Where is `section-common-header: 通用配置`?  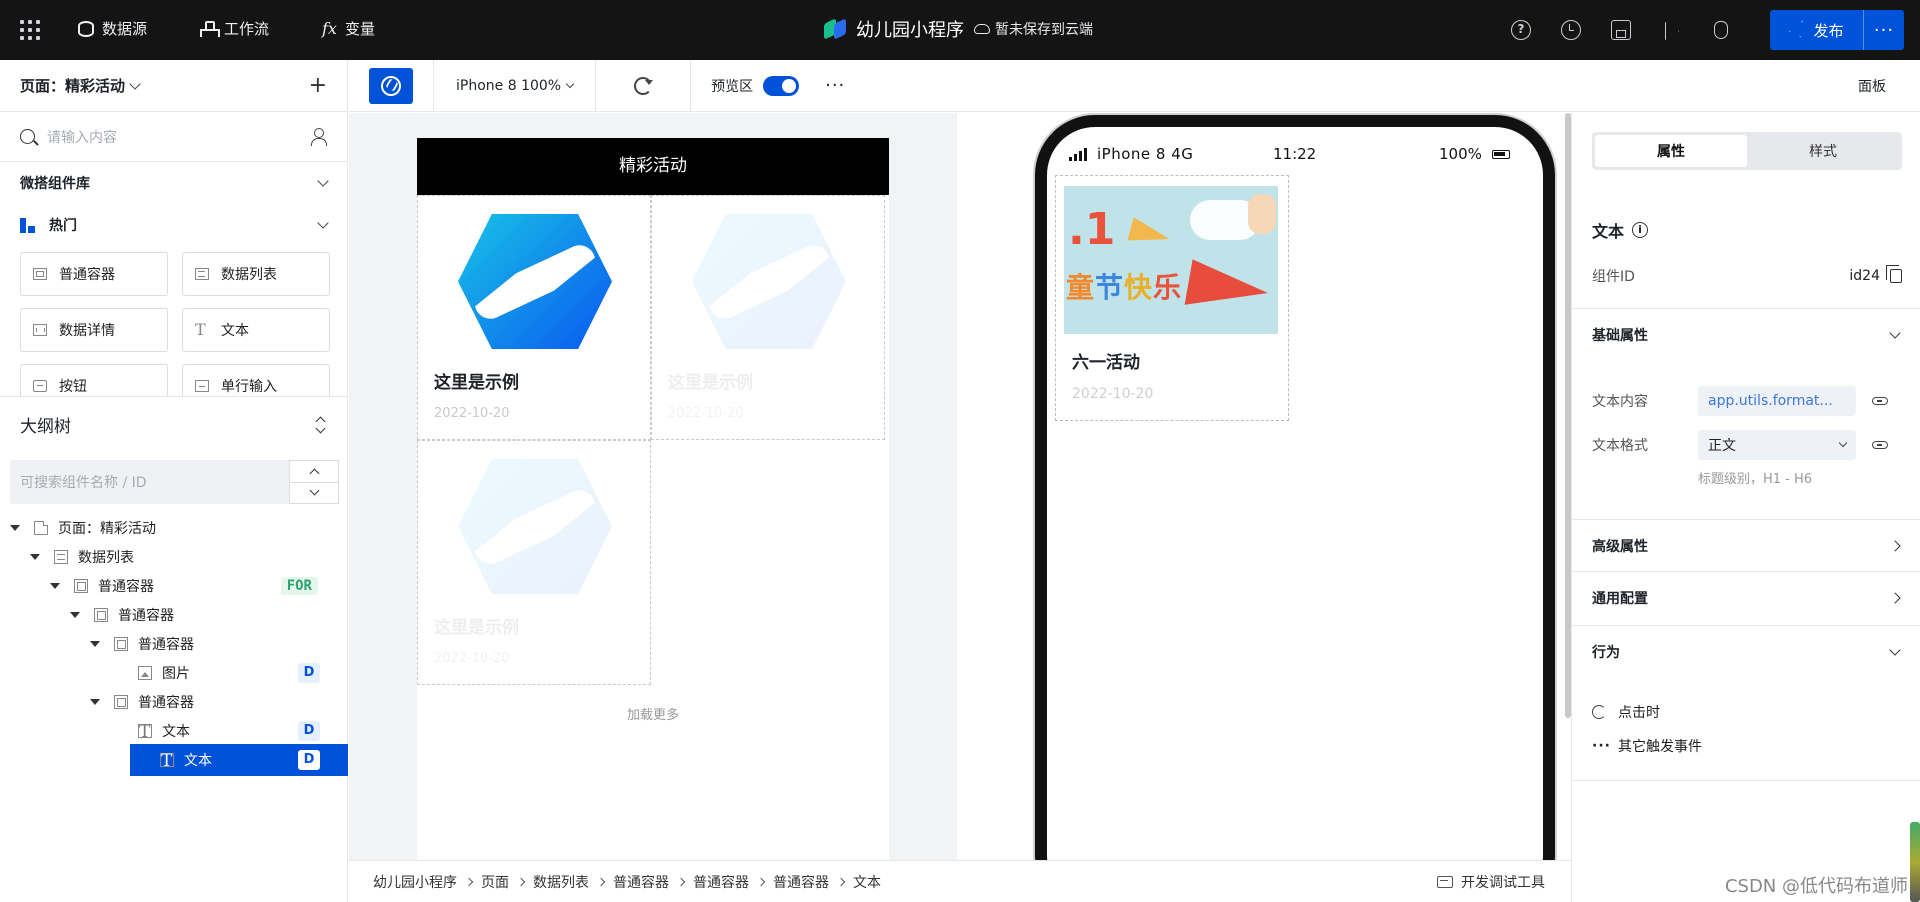 section-common-header: 通用配置 is located at coordinates (1746, 598).